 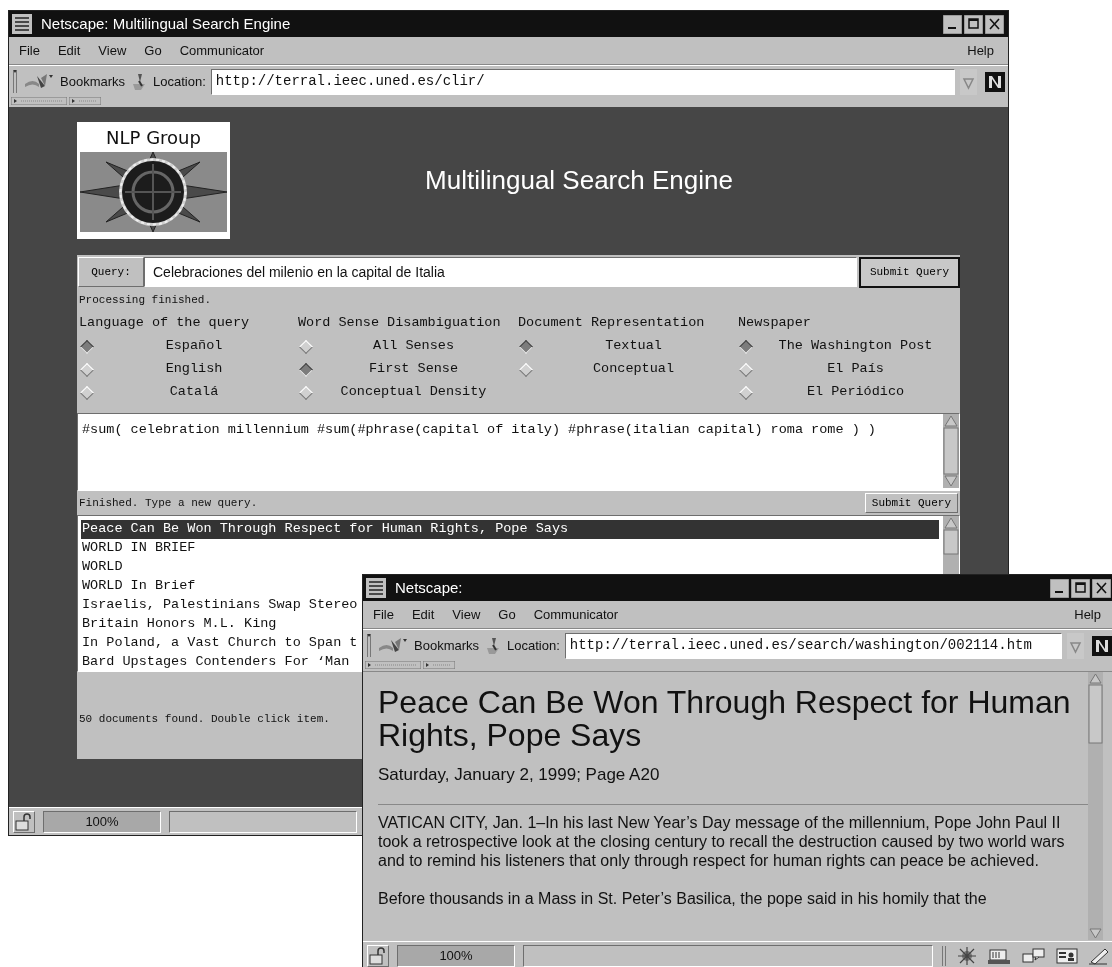 What do you see at coordinates (399, 322) in the screenshot?
I see `option-group-heading: Word Sense Disambiguation` at bounding box center [399, 322].